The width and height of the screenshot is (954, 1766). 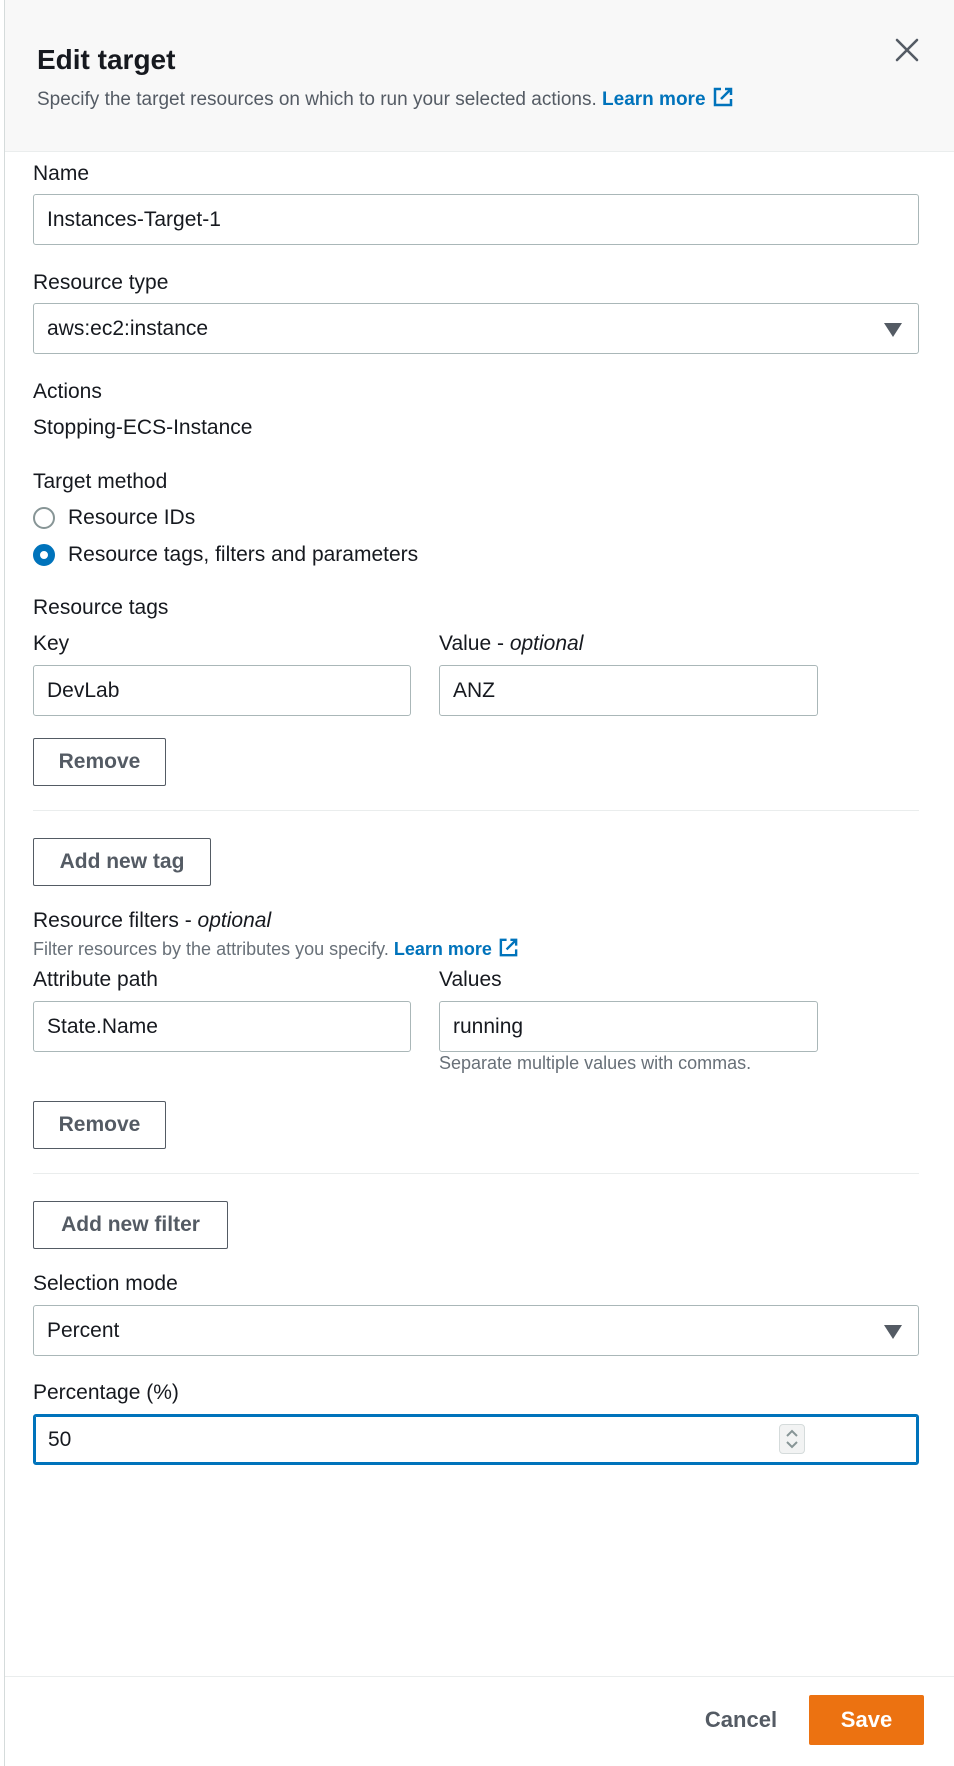 What do you see at coordinates (222, 1026) in the screenshot?
I see `attribute-path-input` at bounding box center [222, 1026].